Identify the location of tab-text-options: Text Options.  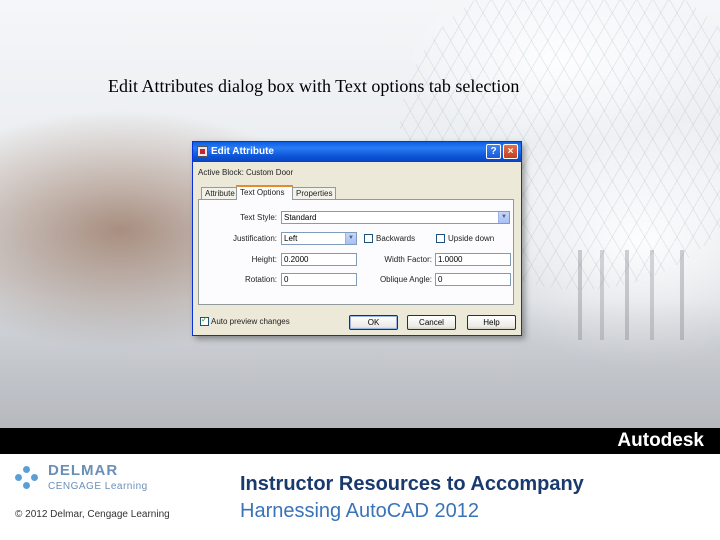
(264, 192).